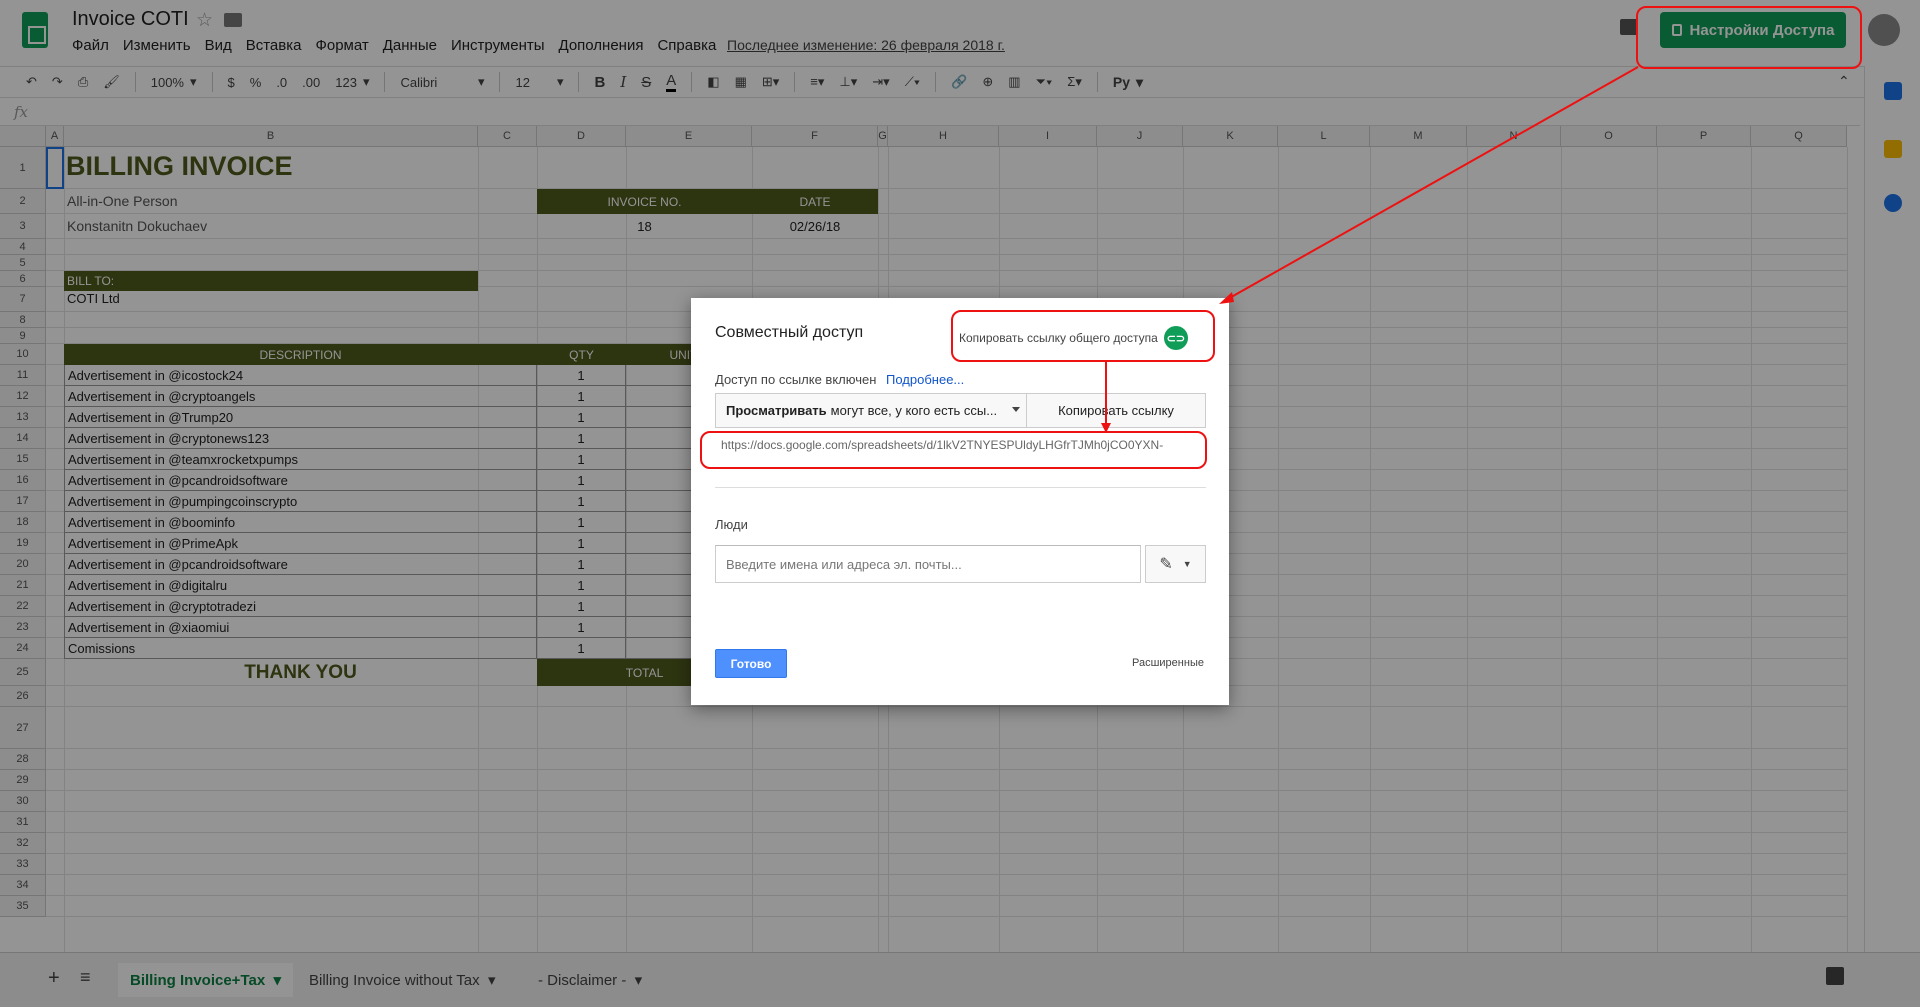 The width and height of the screenshot is (1920, 1007). I want to click on annotation-arrows, so click(1370, 249).